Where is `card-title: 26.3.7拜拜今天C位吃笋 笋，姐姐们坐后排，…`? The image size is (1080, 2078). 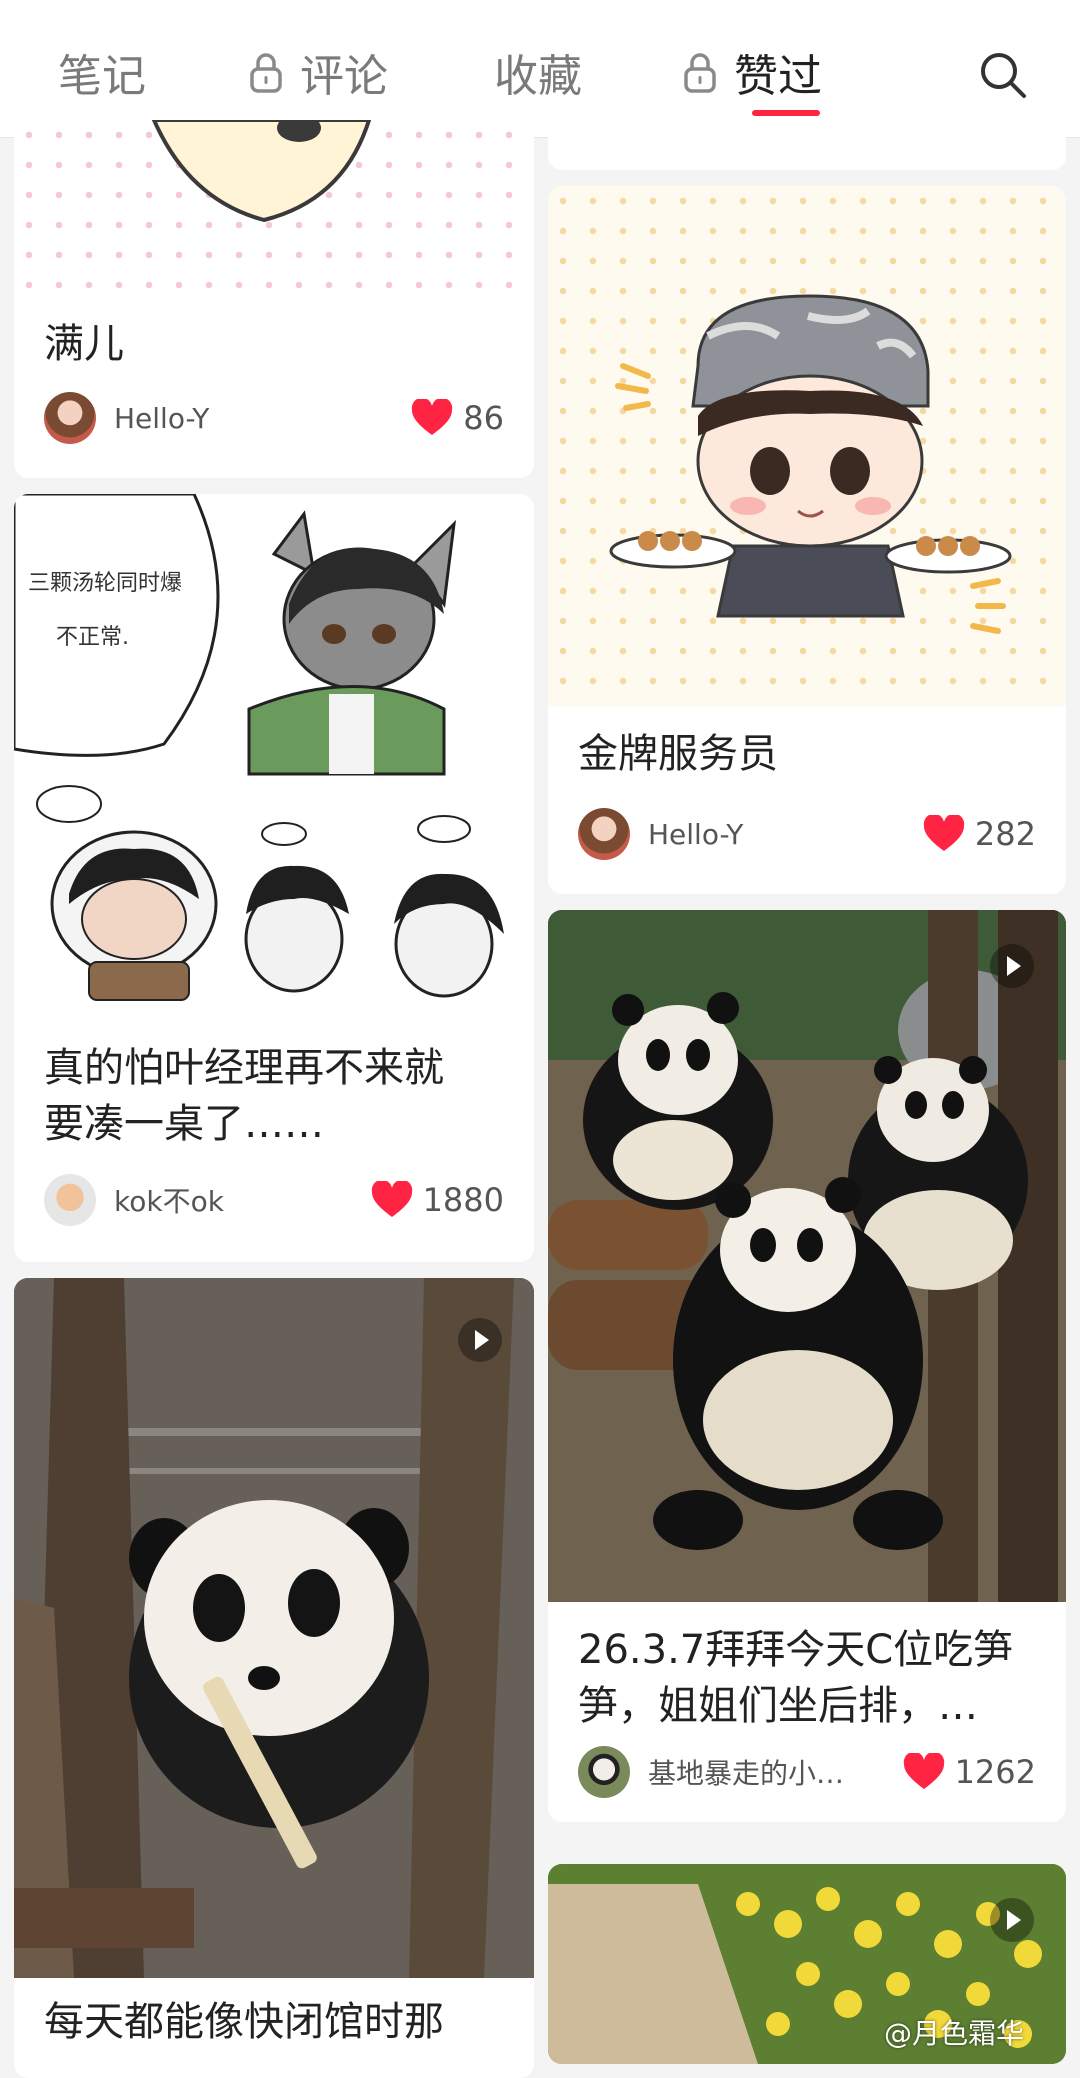 card-title: 26.3.7拜拜今天C位吃笋 笋，姐姐们坐后排，… is located at coordinates (807, 1678).